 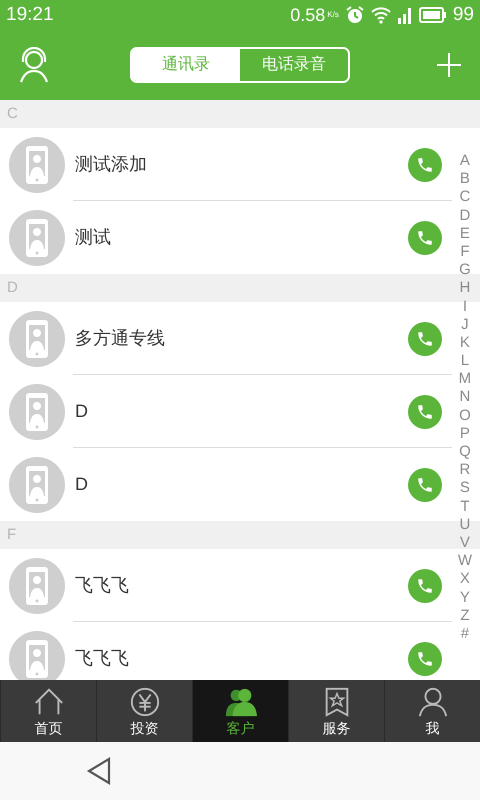 What do you see at coordinates (111, 164) in the screenshot?
I see `contact-name: 测试添加` at bounding box center [111, 164].